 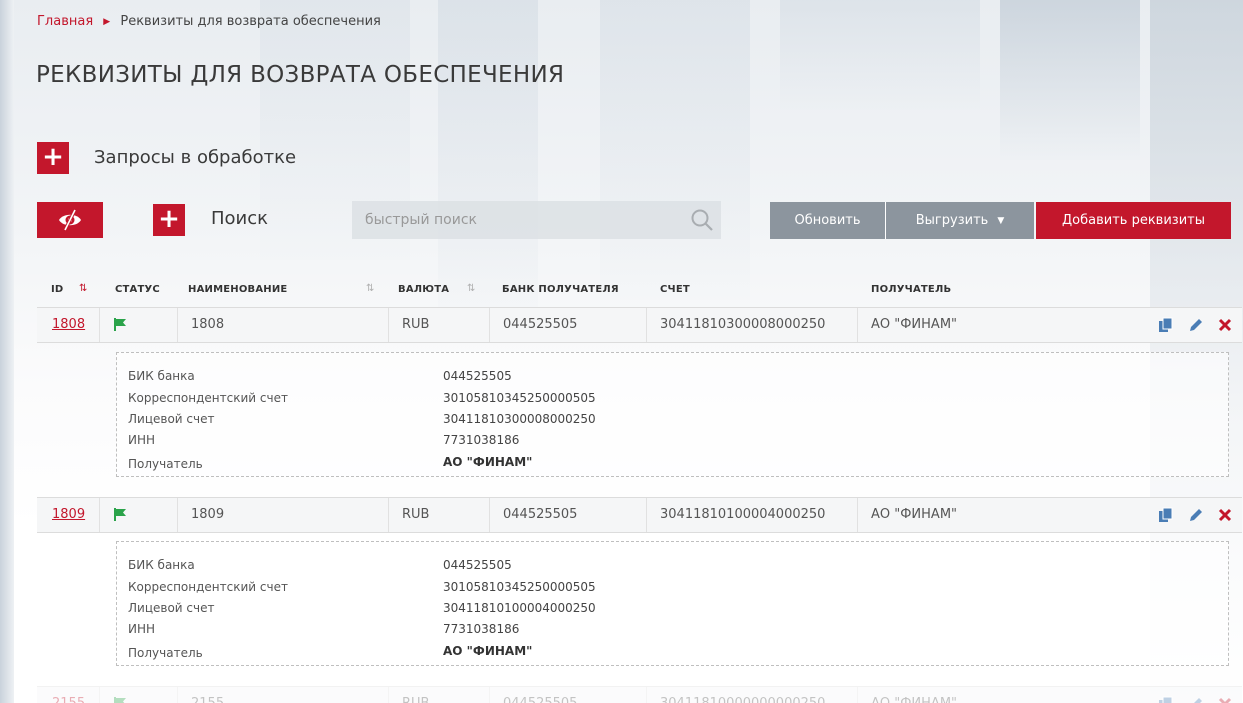 What do you see at coordinates (423, 289) in the screenshot?
I see `column-header-currency: ВАЛЮТА` at bounding box center [423, 289].